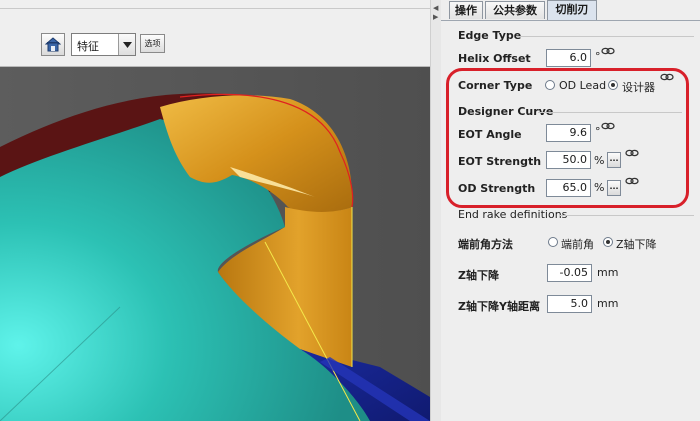  Describe the element at coordinates (568, 188) in the screenshot. I see `od-strength-field: 65.0` at that location.